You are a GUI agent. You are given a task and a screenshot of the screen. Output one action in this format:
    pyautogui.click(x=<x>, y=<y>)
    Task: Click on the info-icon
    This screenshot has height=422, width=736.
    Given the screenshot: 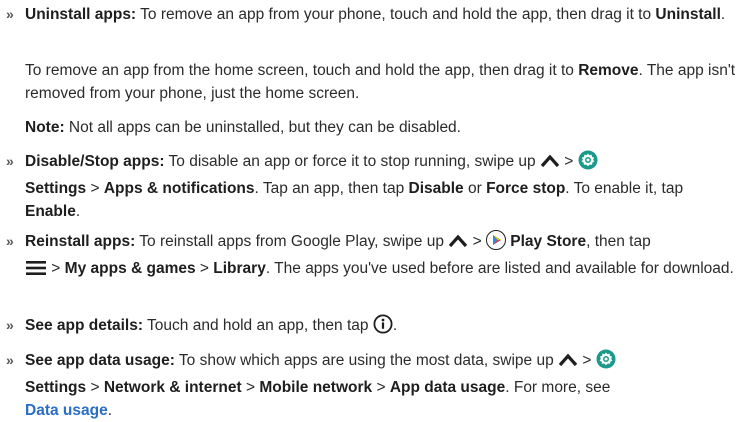 What is the action you would take?
    pyautogui.click(x=383, y=327)
    